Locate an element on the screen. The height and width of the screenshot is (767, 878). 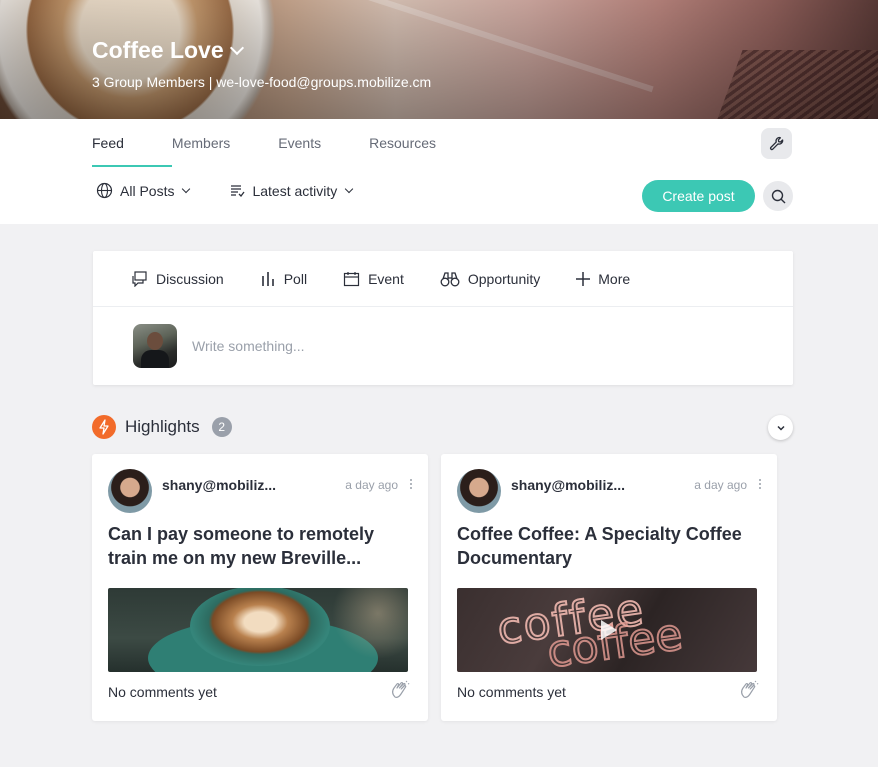
tab-feed: Feed is located at coordinates (132, 143).